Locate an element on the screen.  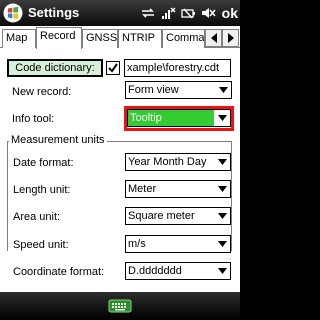
tab-ntrip: NTRIP is located at coordinates (140, 38).